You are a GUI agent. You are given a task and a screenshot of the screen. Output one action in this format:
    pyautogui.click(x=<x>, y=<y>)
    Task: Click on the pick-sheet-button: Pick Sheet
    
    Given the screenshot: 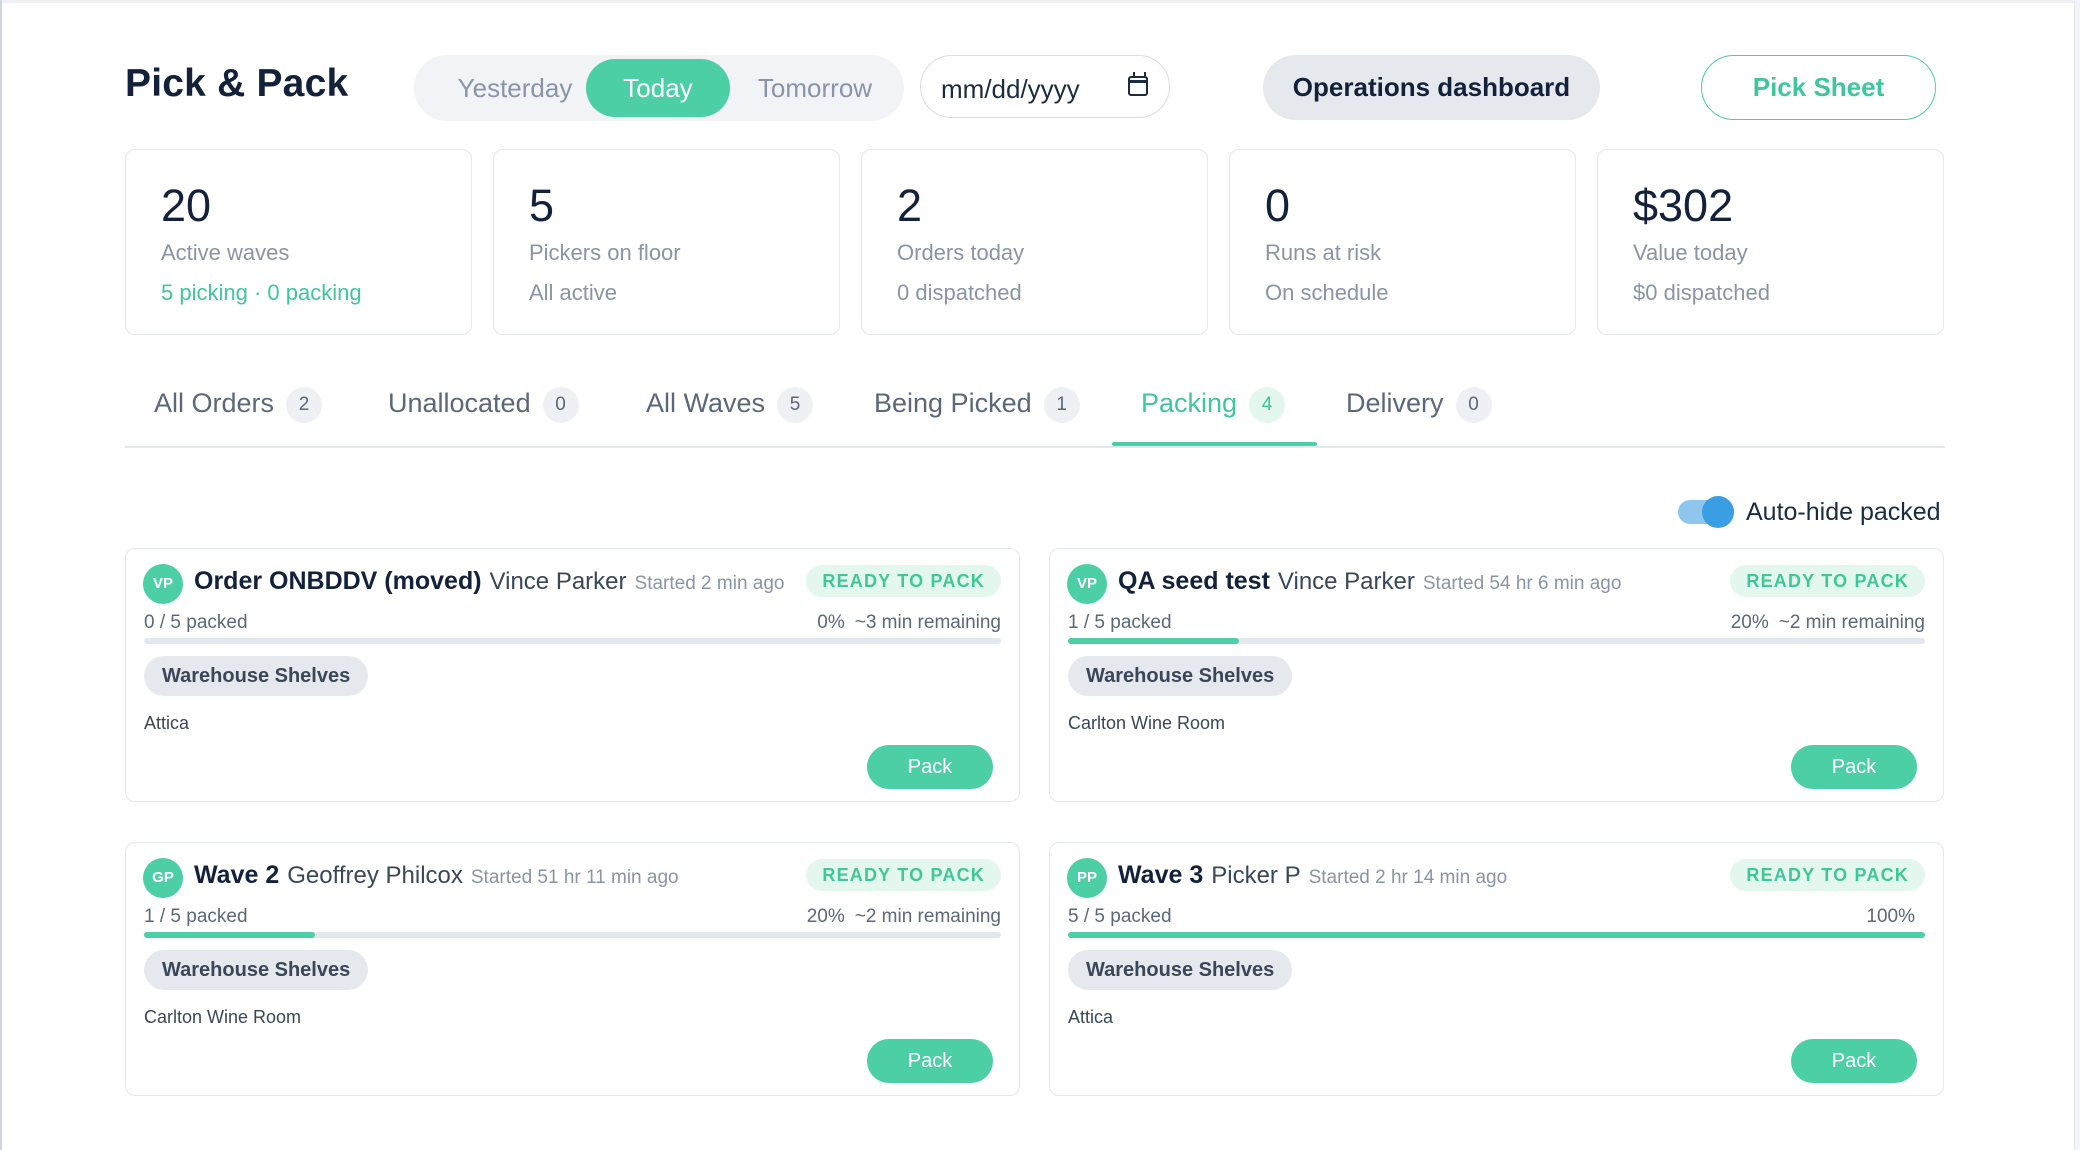 What is the action you would take?
    pyautogui.click(x=1818, y=87)
    